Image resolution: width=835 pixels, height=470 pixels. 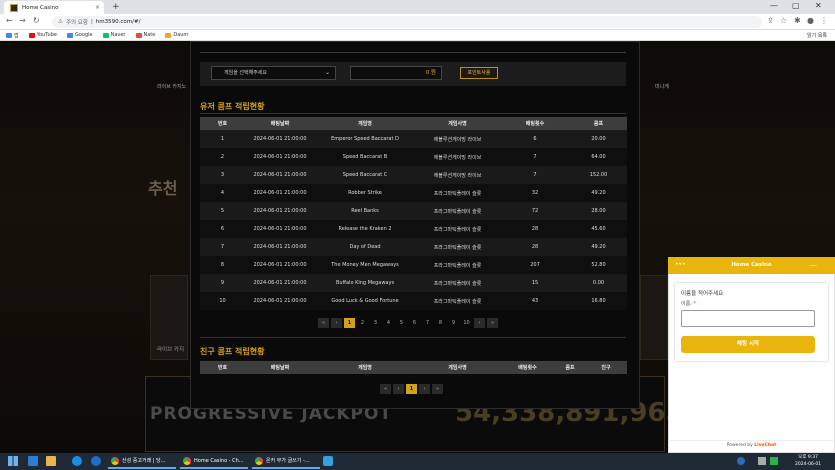 I want to click on new-tab-button: +, so click(x=116, y=7).